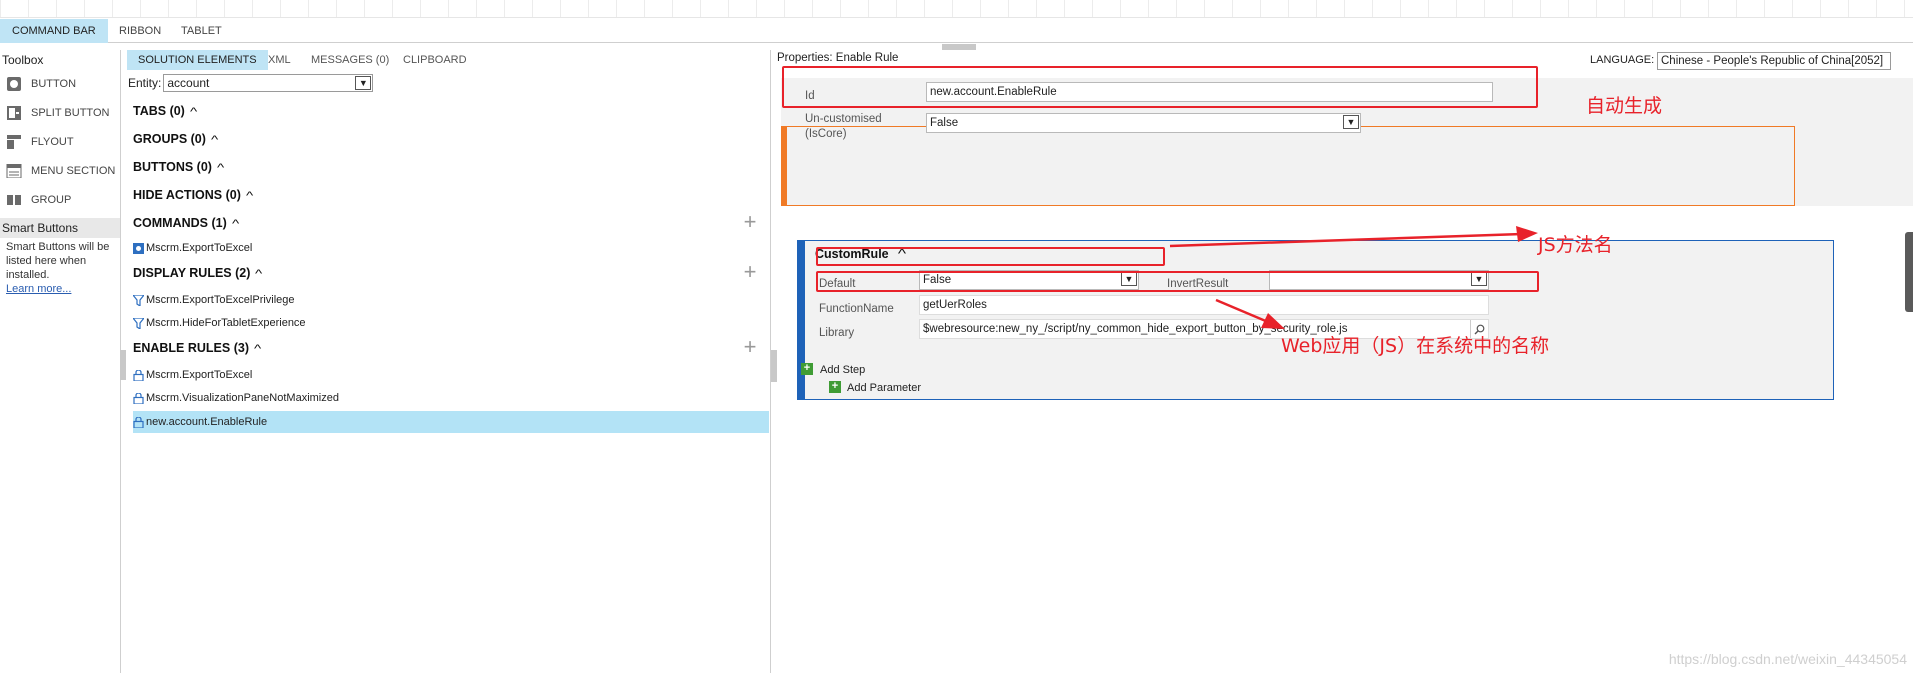  I want to click on arrow-to-web-resource, so click(1242, 311).